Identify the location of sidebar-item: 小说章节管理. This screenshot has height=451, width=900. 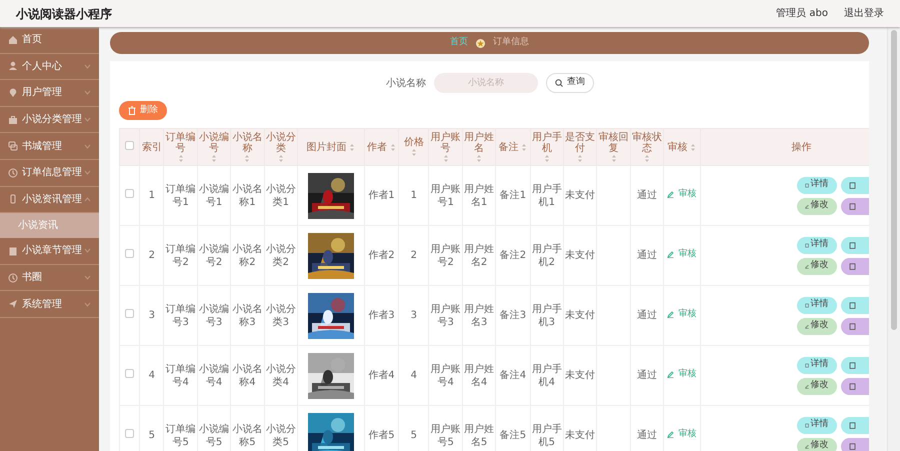
(49, 251).